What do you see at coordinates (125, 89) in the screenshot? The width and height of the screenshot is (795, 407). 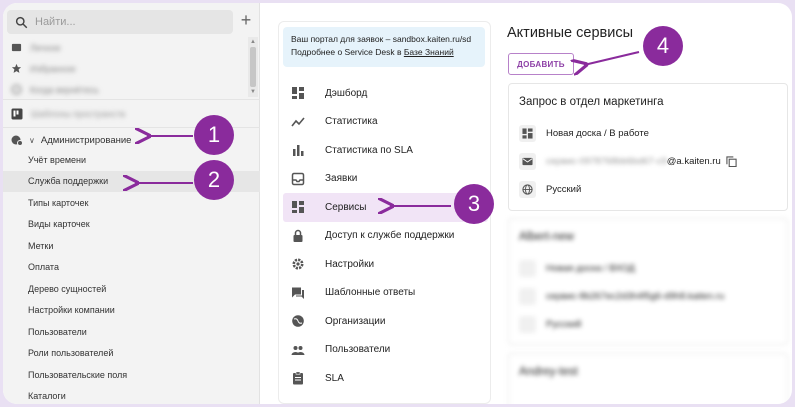 I see `favorites-item: Когда вернётесь` at bounding box center [125, 89].